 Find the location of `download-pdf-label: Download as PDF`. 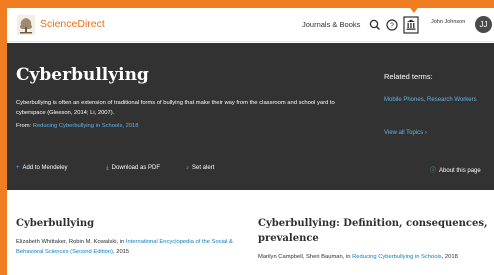

download-pdf-label: Download as PDF is located at coordinates (136, 168).